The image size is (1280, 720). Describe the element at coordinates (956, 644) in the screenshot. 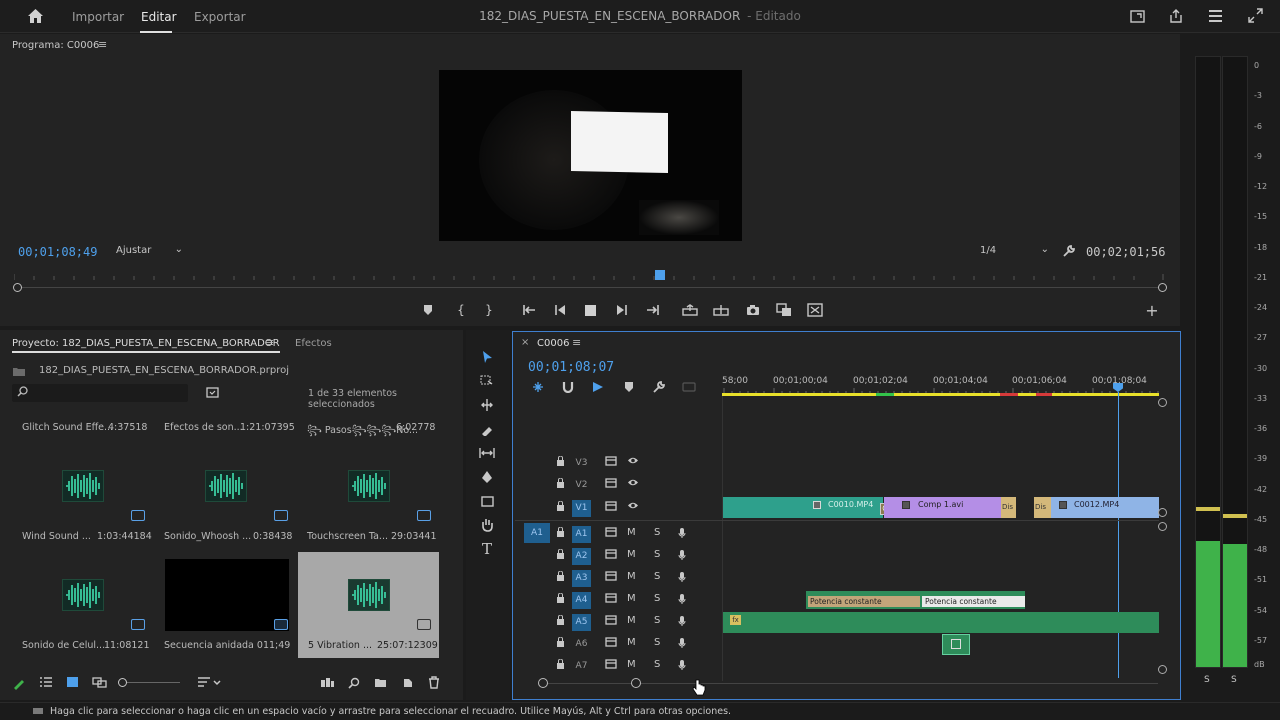

I see `audio-clip-a6` at that location.